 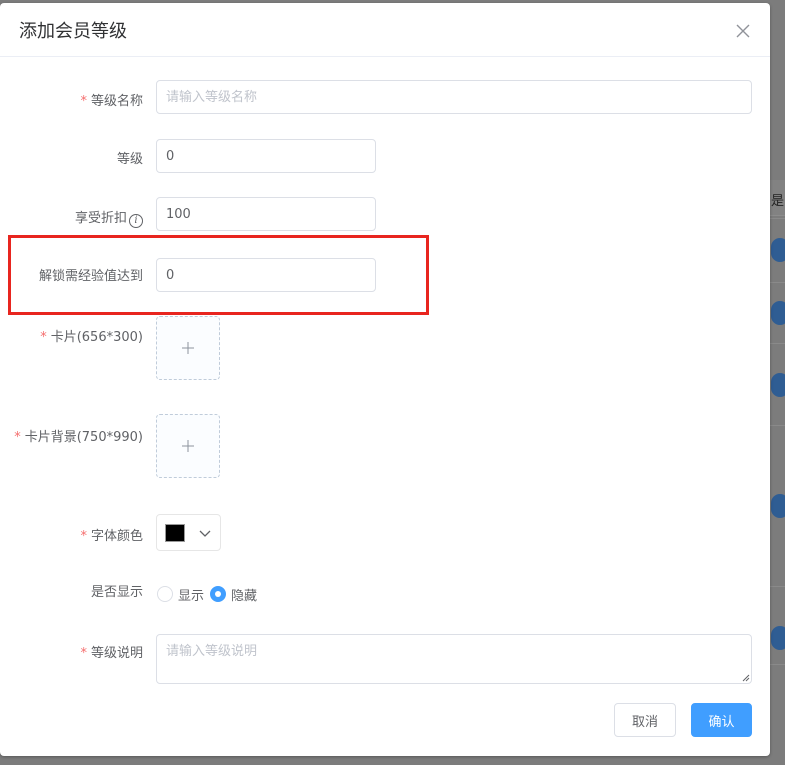 What do you see at coordinates (721, 720) in the screenshot?
I see `confirm-button: 确认` at bounding box center [721, 720].